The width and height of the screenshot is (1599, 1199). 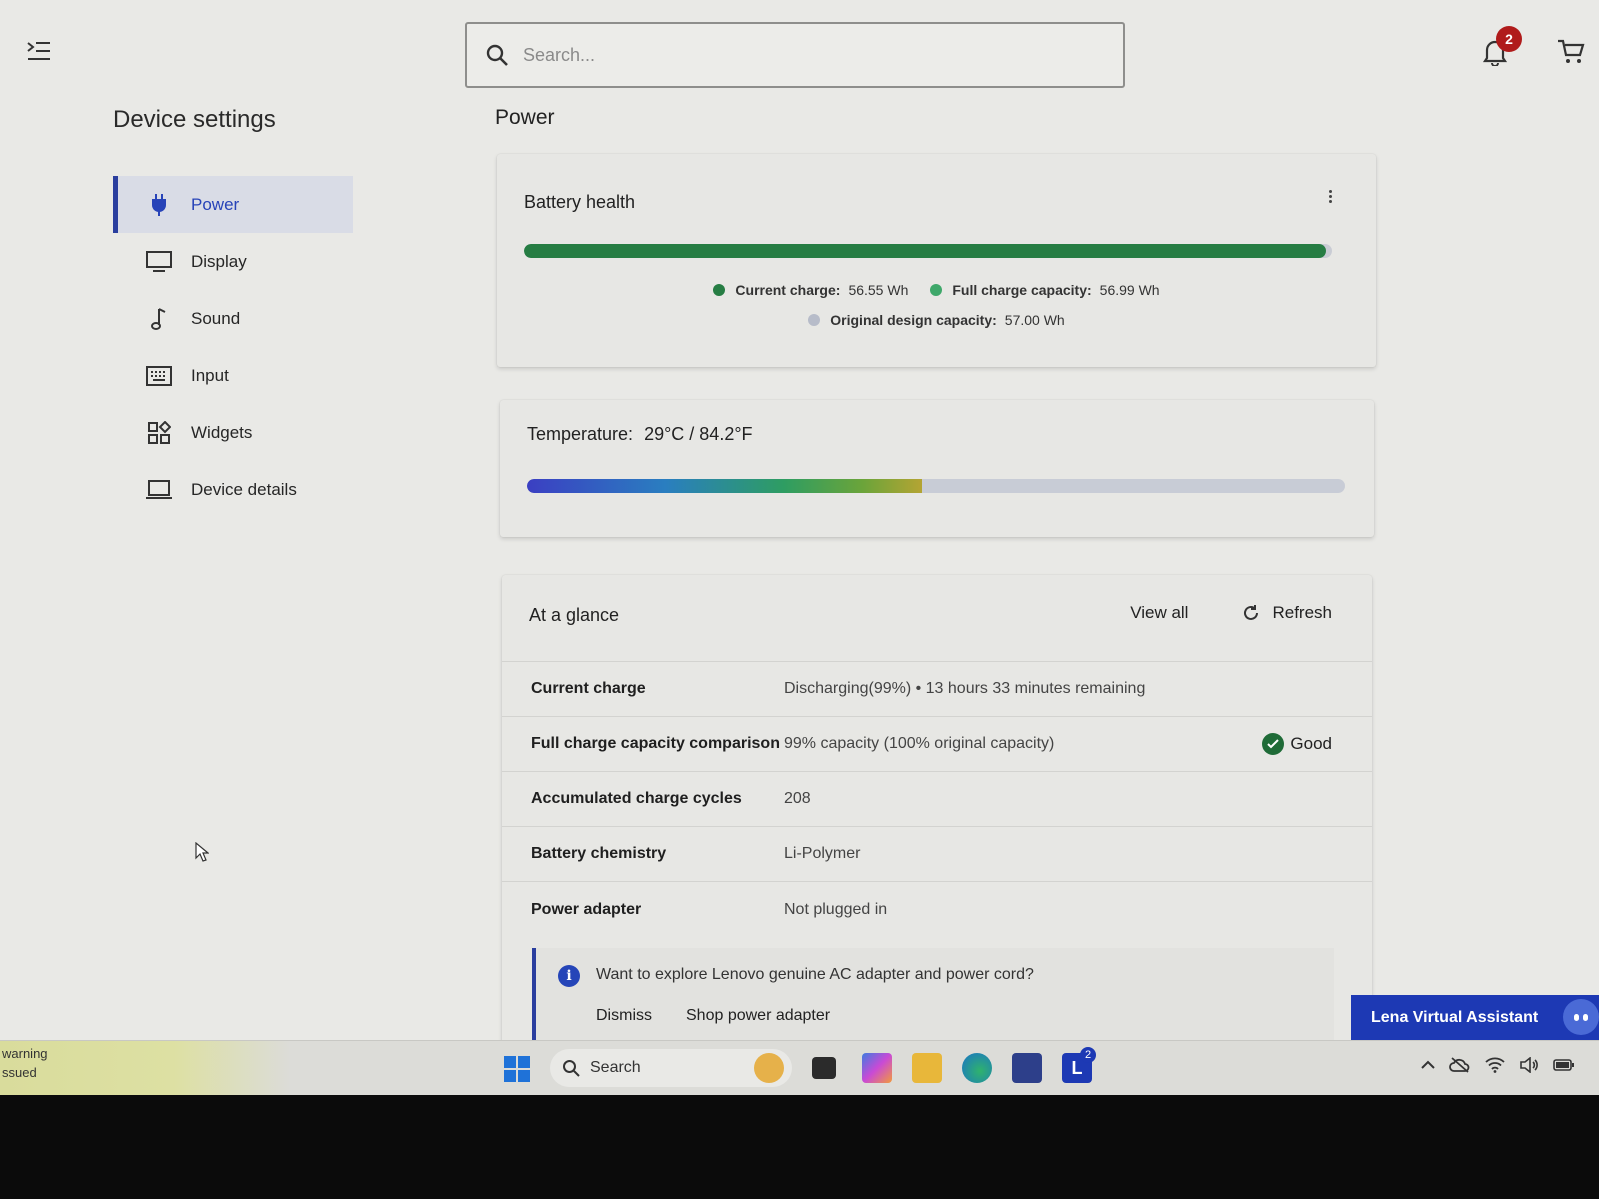 I want to click on wifi-icon, so click(x=1495, y=1065).